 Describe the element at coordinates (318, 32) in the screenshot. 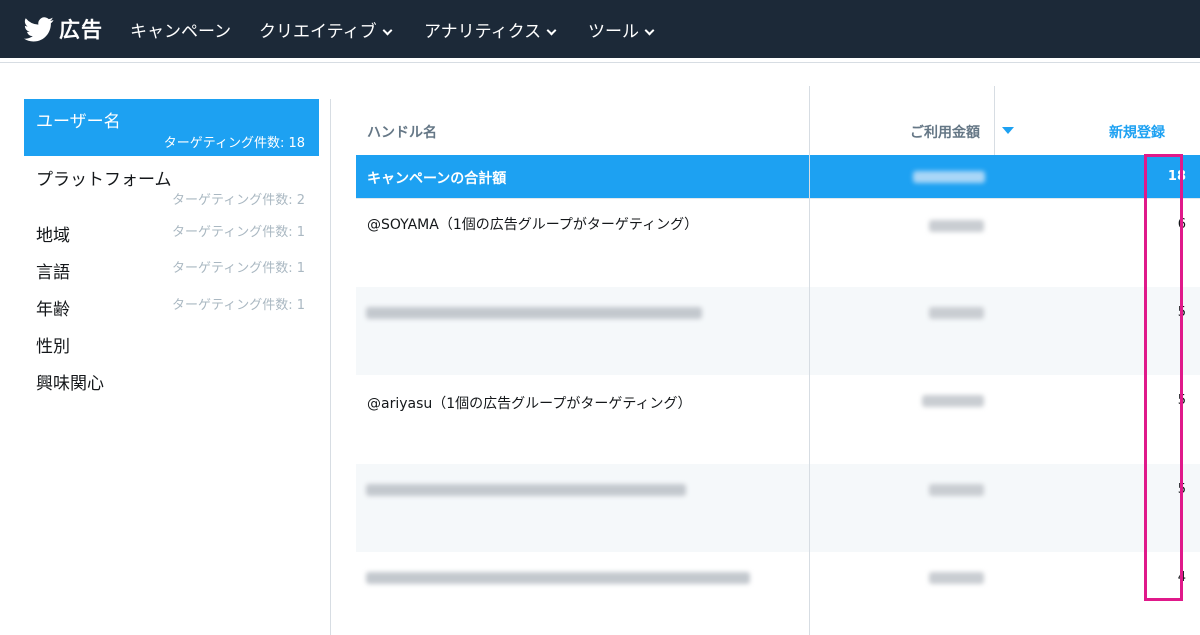

I see `nav-item-label: クリエイティブ` at that location.